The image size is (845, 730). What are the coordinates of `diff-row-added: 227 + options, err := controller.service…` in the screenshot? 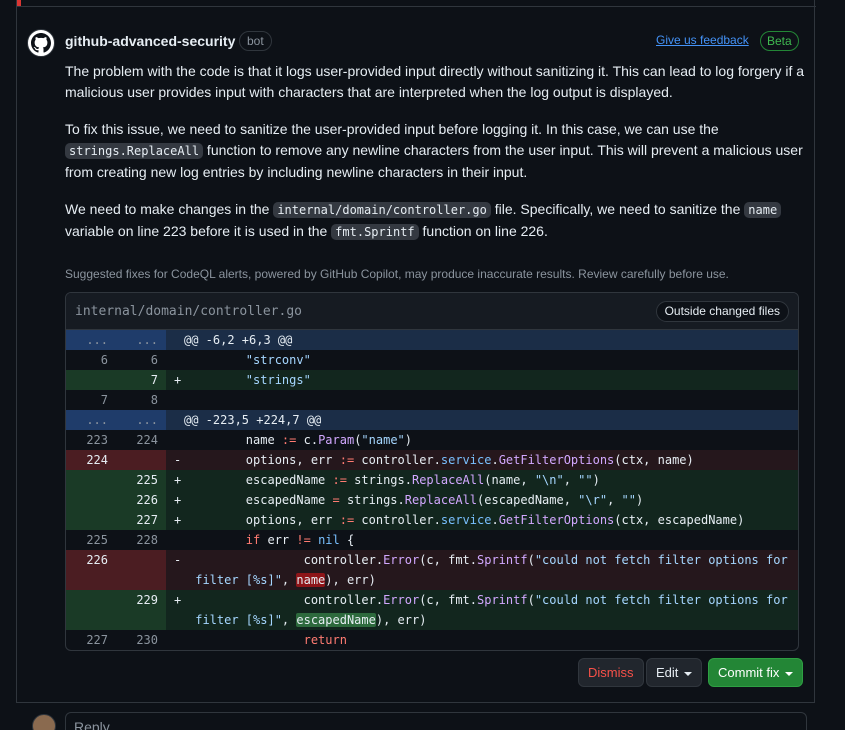 It's located at (432, 520).